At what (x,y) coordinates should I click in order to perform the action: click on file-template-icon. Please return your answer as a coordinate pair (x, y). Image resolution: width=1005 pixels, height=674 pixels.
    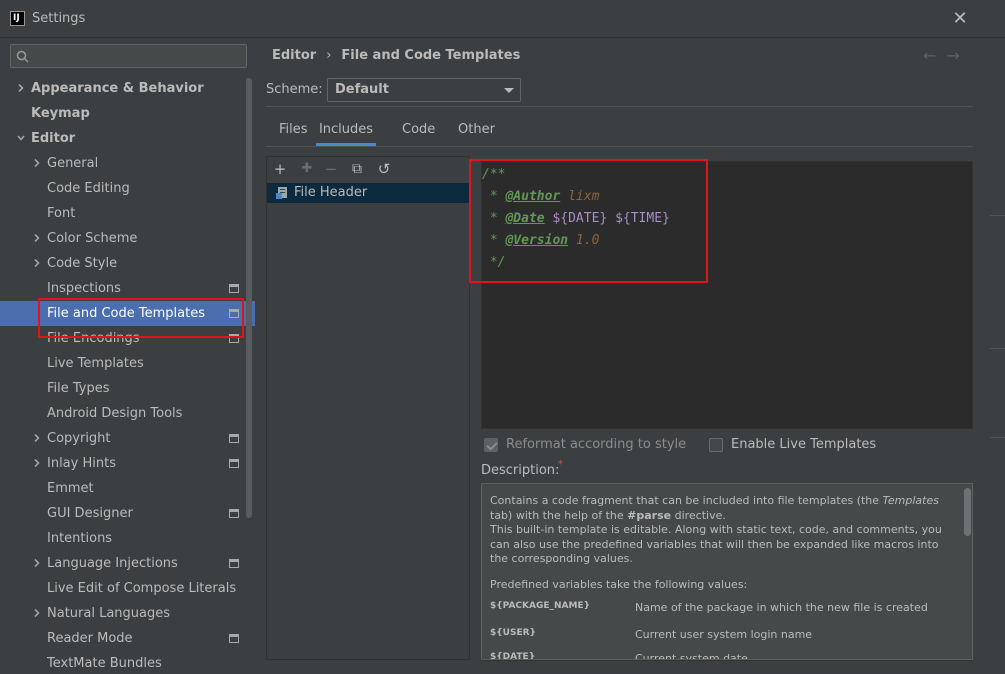
    Looking at the image, I should click on (281, 193).